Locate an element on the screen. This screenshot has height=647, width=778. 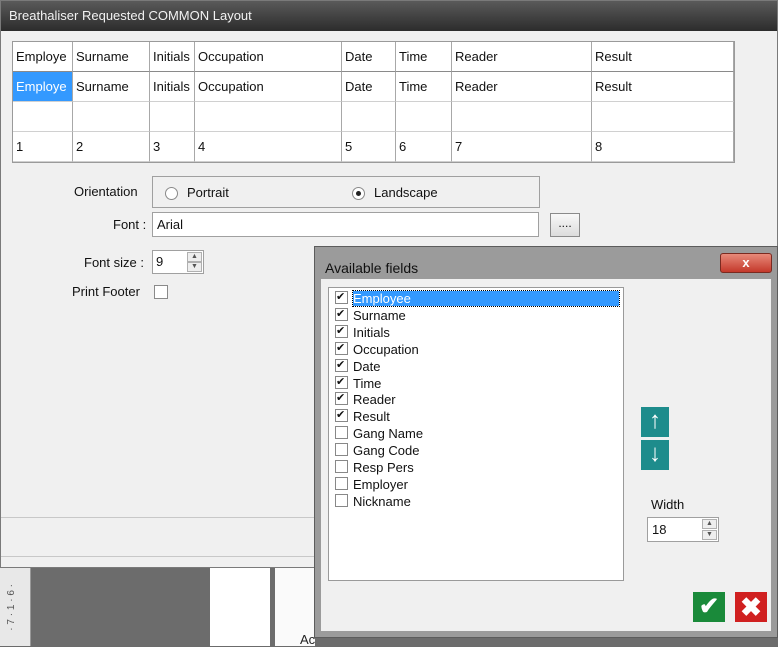
field-list-item: Employee is located at coordinates (477, 298).